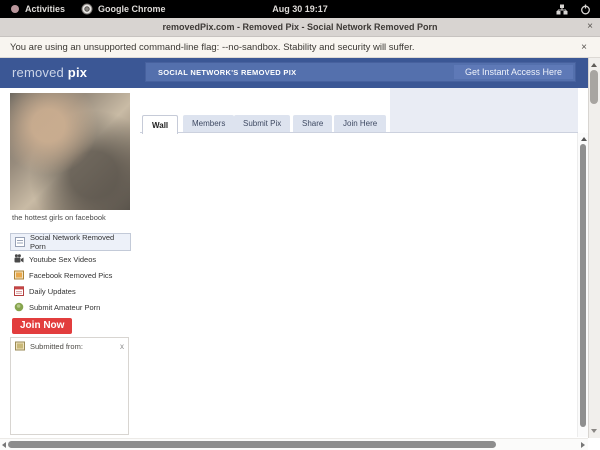 The height and width of the screenshot is (450, 600). What do you see at coordinates (56, 346) in the screenshot?
I see `submitted-from-label: Submitted from:` at bounding box center [56, 346].